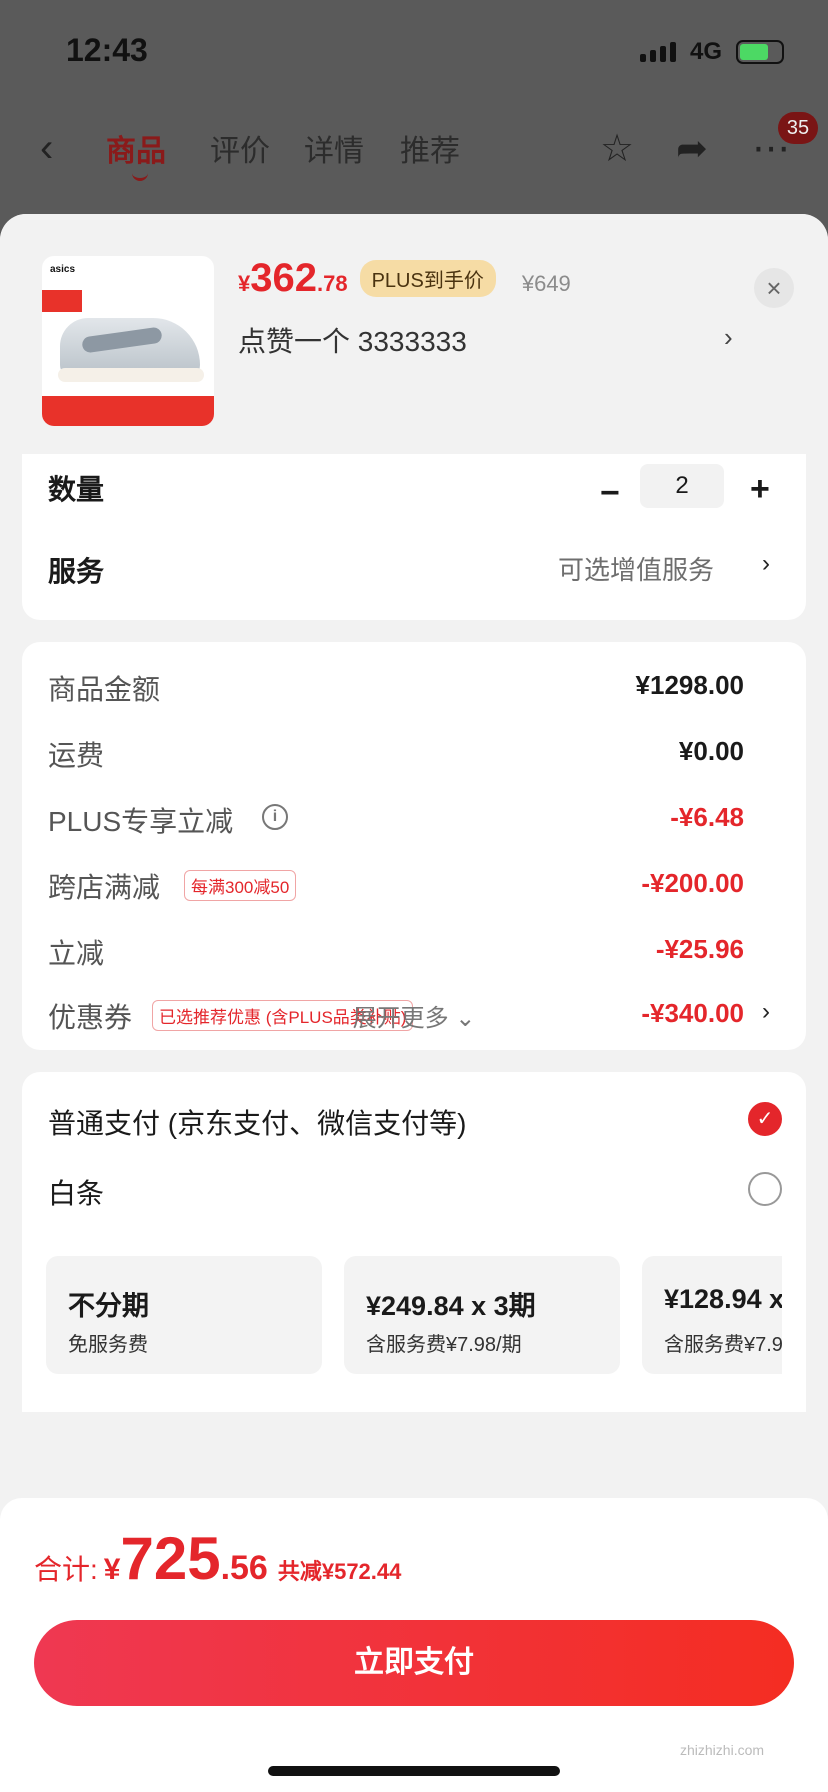  Describe the element at coordinates (108, 1306) in the screenshot. I see `plan-title: 不分期` at that location.